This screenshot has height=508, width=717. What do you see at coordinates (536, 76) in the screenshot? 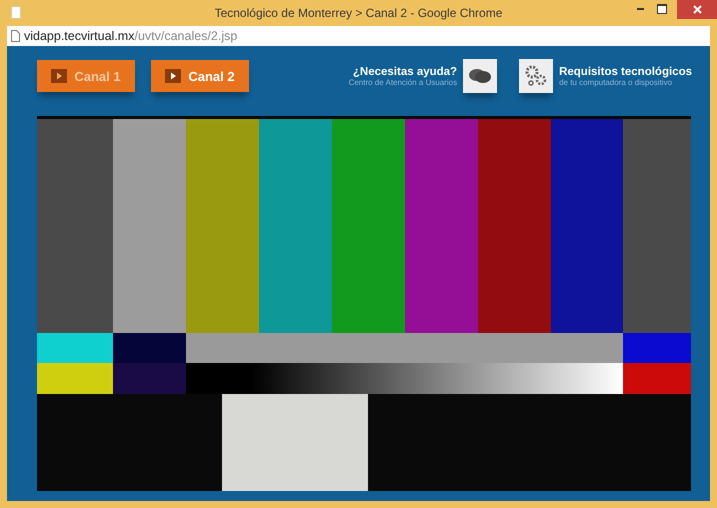
I see `gears-icon` at bounding box center [536, 76].